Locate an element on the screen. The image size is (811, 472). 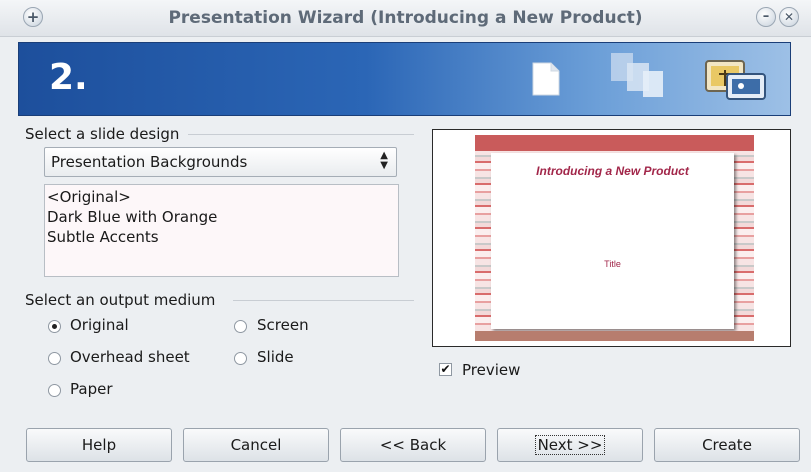
design-category-select: Presentation Backgrounds ▲ ▼ is located at coordinates (220, 162).